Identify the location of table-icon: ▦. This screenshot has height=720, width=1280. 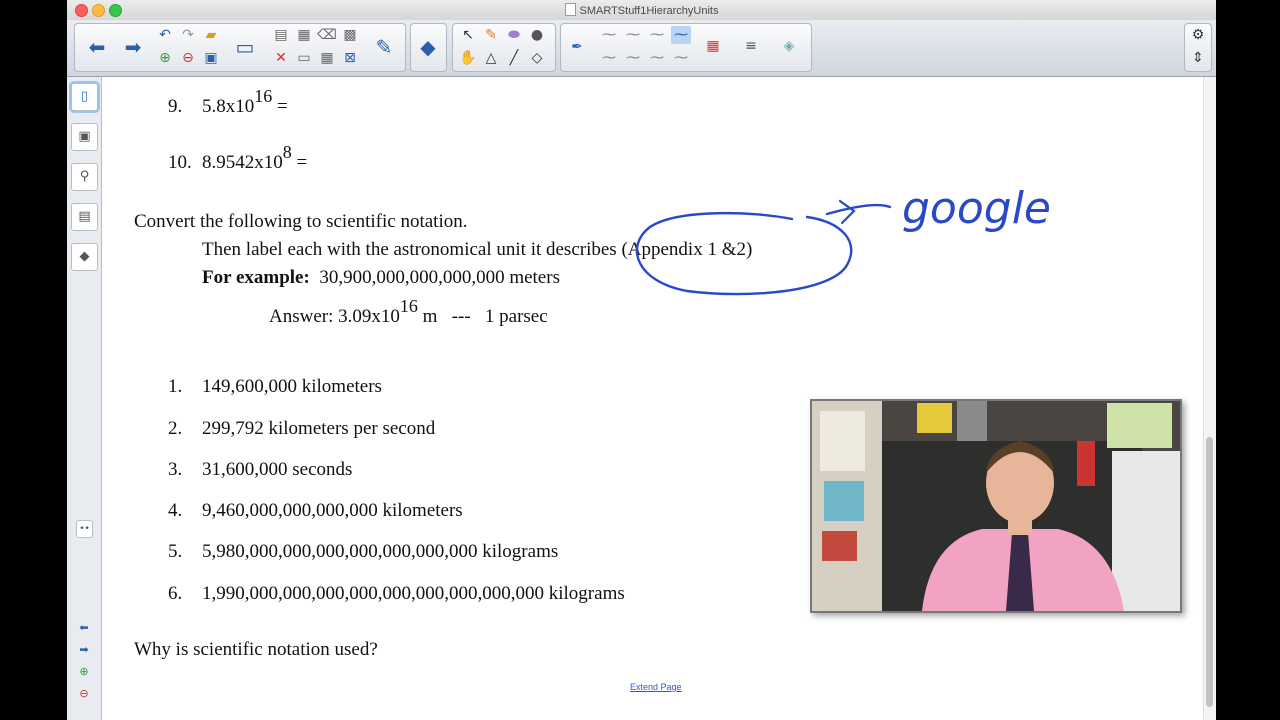
(327, 58).